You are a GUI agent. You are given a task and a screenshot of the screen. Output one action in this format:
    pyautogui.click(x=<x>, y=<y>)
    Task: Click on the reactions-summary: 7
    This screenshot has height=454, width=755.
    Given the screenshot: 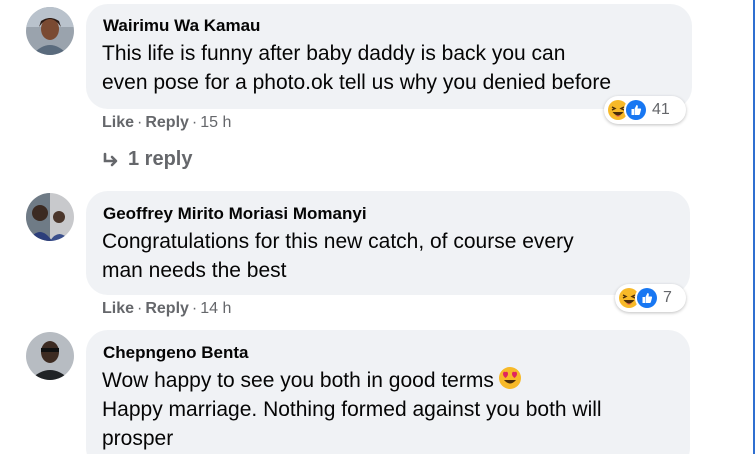 What is the action you would take?
    pyautogui.click(x=650, y=298)
    